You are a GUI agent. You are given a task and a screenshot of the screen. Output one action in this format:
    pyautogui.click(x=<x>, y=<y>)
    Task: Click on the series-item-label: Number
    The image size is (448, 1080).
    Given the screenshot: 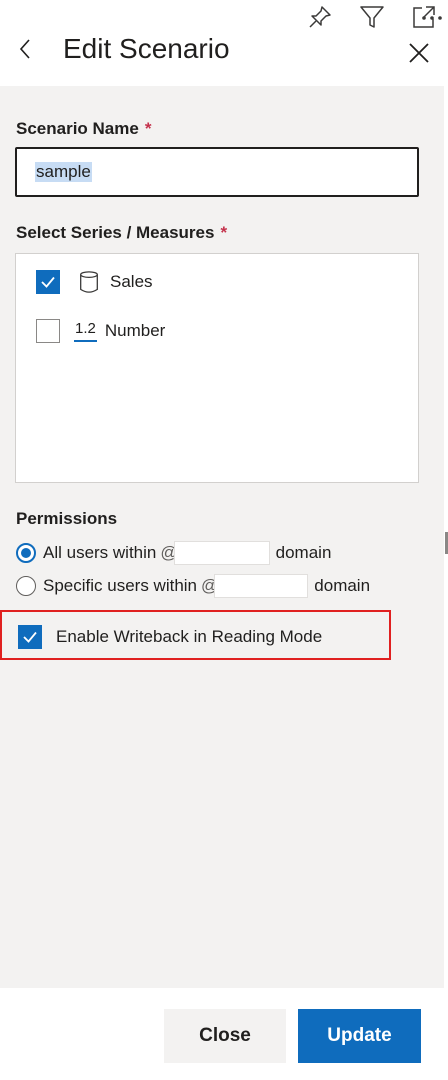 What is the action you would take?
    pyautogui.click(x=135, y=330)
    